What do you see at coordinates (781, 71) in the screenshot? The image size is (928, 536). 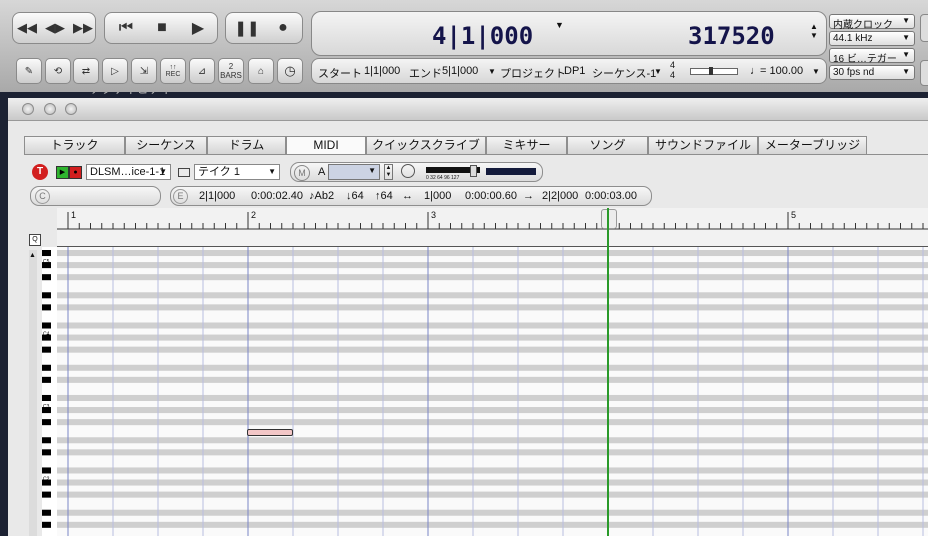 I see `tempo-value: = 100.00` at bounding box center [781, 71].